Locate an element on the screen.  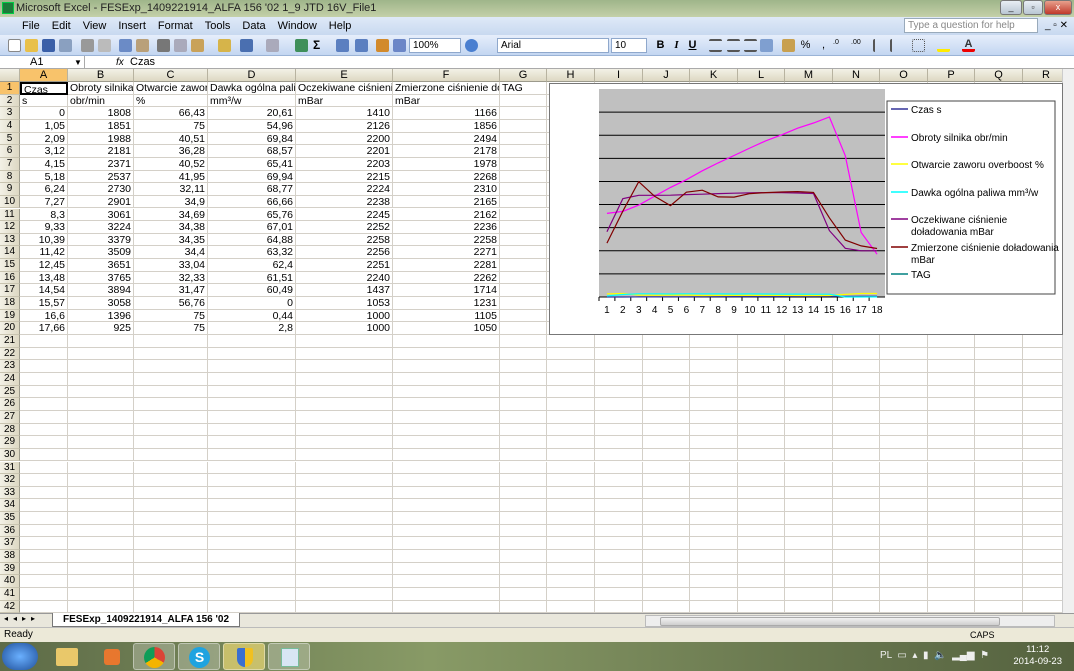
cell-N40 is located at coordinates (856, 581).